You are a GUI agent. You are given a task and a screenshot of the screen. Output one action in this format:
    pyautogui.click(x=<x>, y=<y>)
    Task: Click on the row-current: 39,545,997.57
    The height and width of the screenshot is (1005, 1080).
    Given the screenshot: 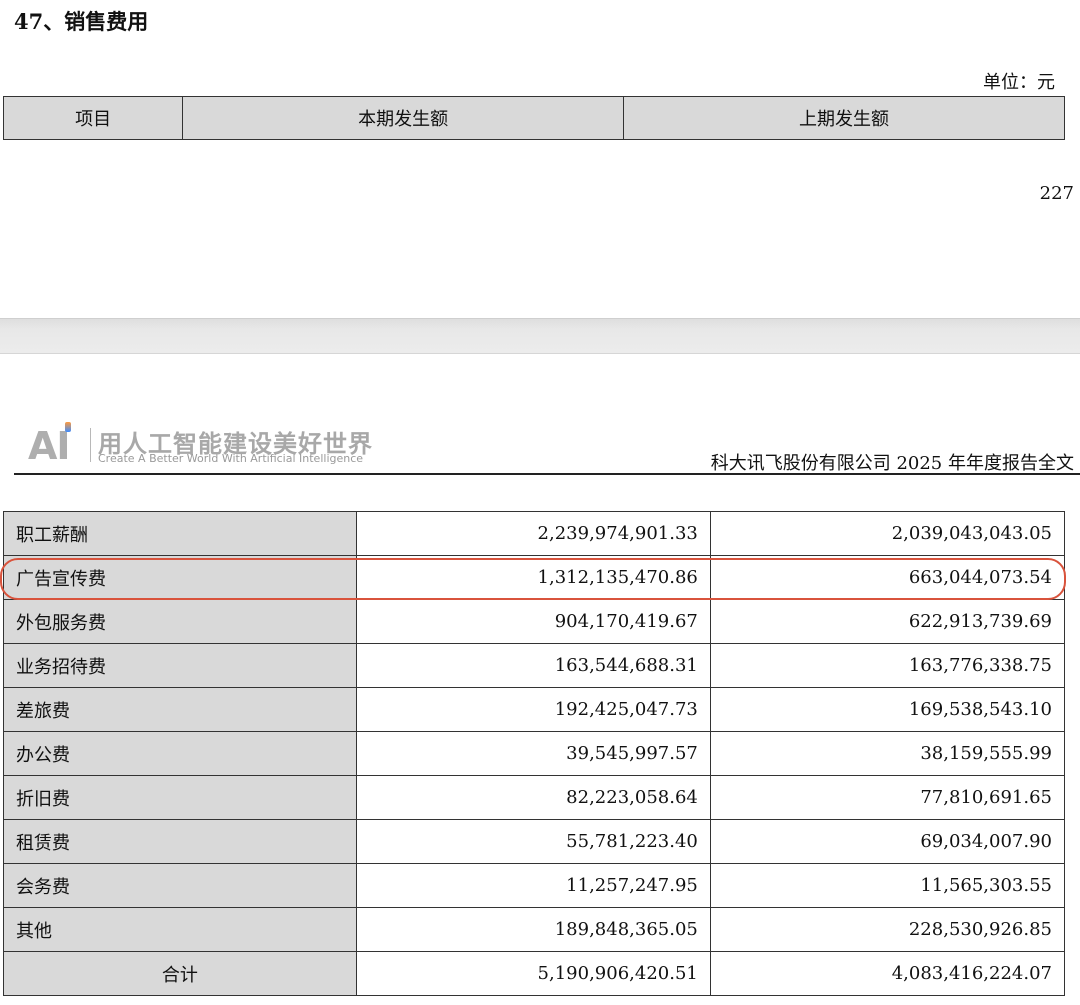 What is the action you would take?
    pyautogui.click(x=533, y=753)
    